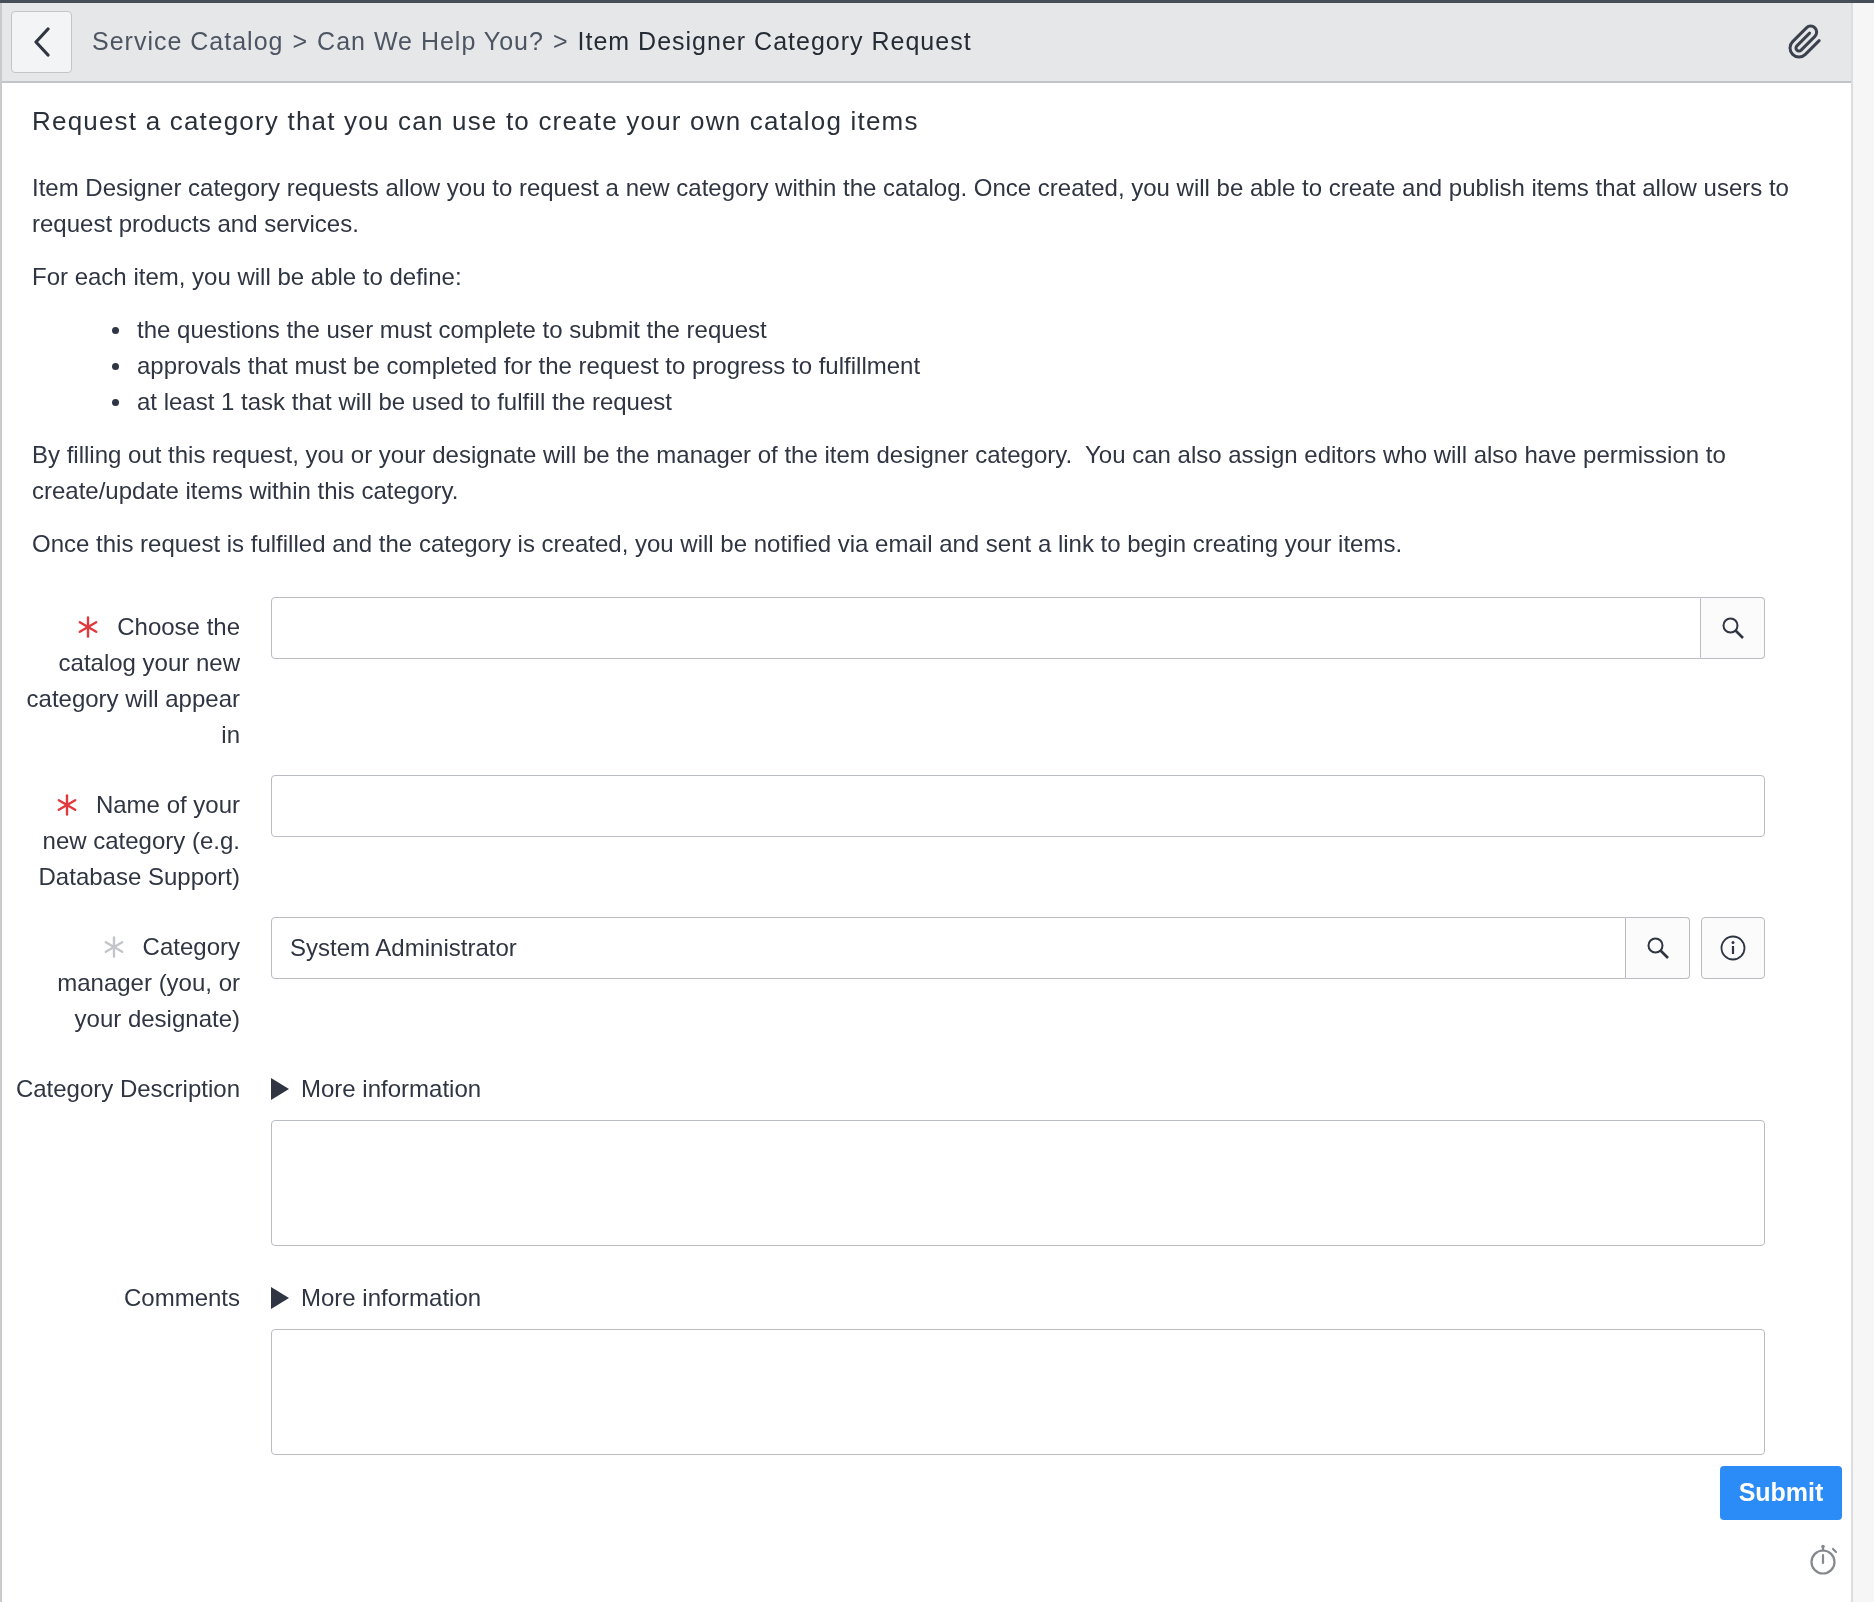 Image resolution: width=1874 pixels, height=1602 pixels. What do you see at coordinates (718, 544) in the screenshot?
I see `description-paragraph: Once this request is fulfilled and the category is created, you will be notified via email and sent a link to begin creating your items.` at bounding box center [718, 544].